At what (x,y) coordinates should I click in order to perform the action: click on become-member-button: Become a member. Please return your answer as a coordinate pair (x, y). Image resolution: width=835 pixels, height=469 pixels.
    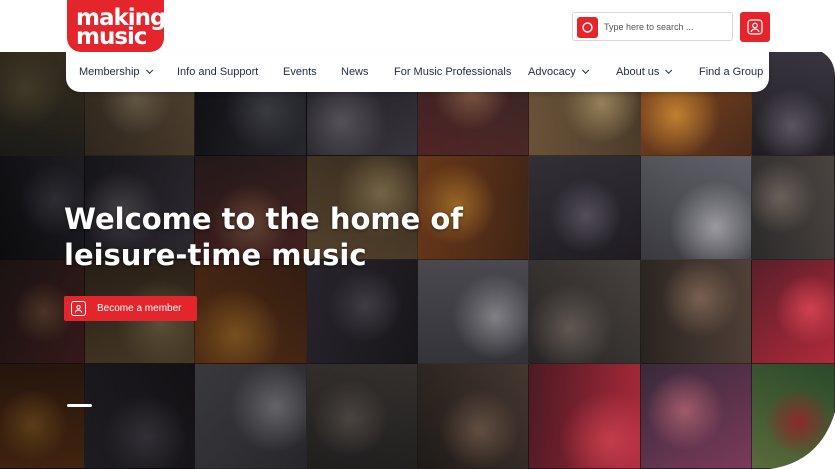
    Looking at the image, I should click on (130, 308).